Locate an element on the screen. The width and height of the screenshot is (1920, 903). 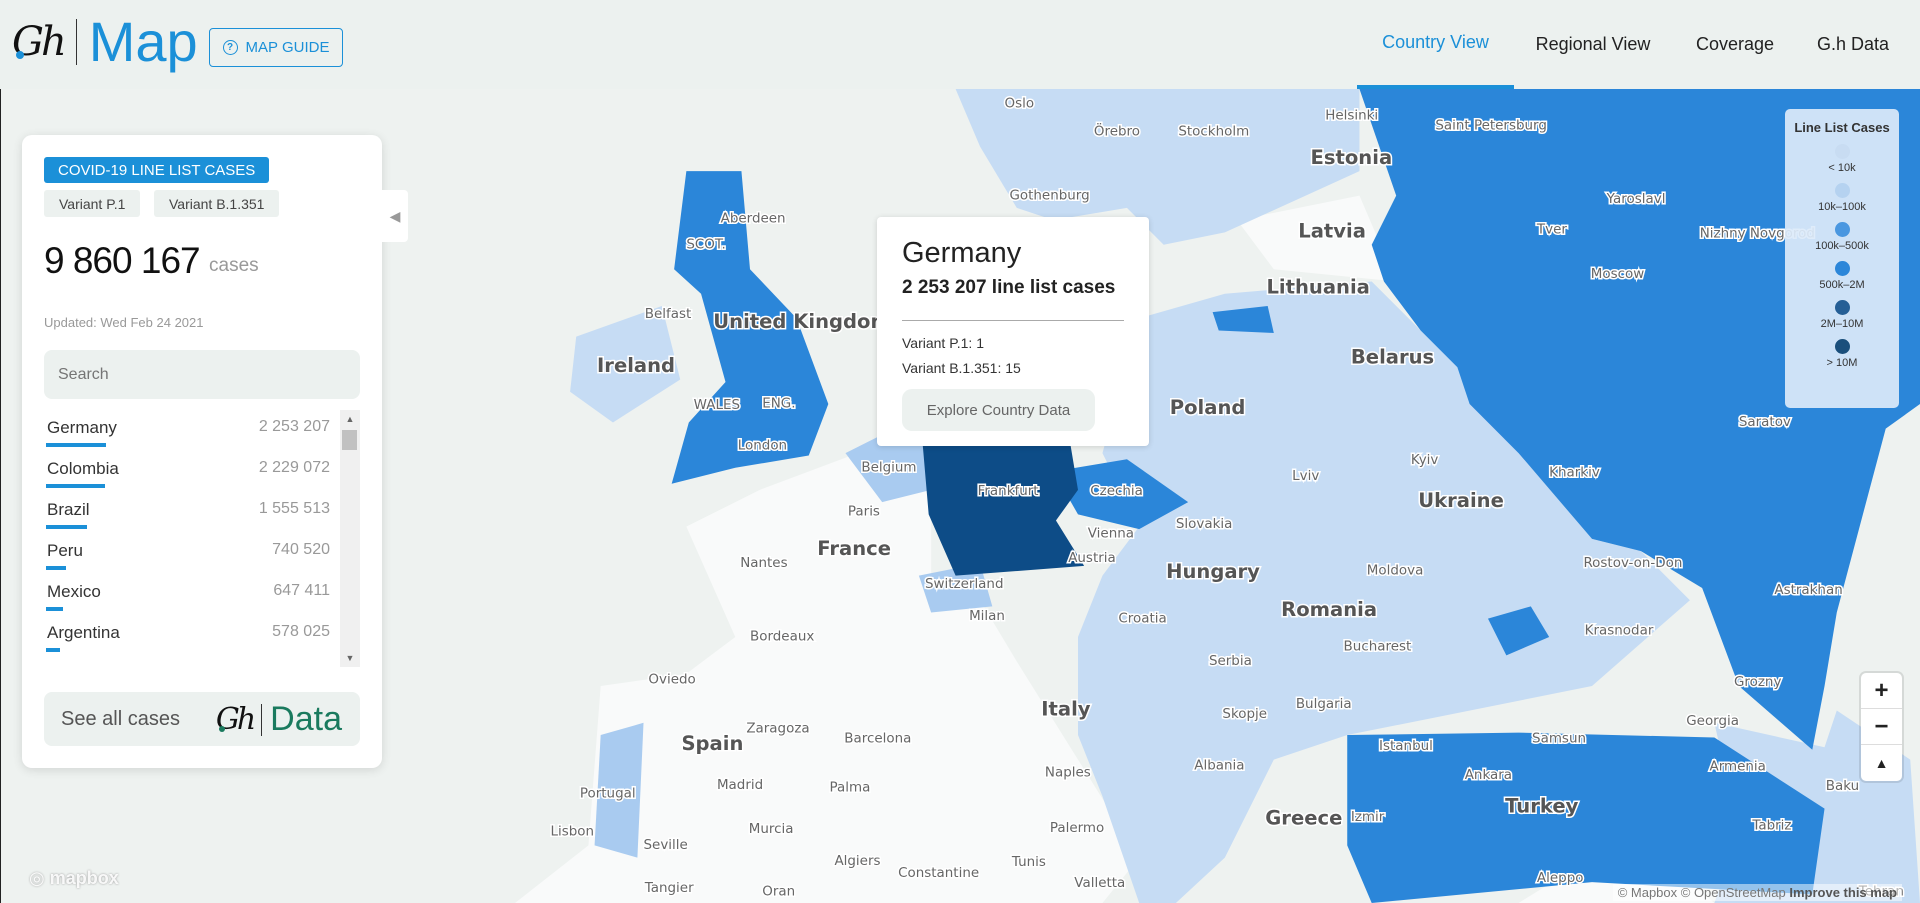
map-label: Turkey is located at coordinates (1542, 805).